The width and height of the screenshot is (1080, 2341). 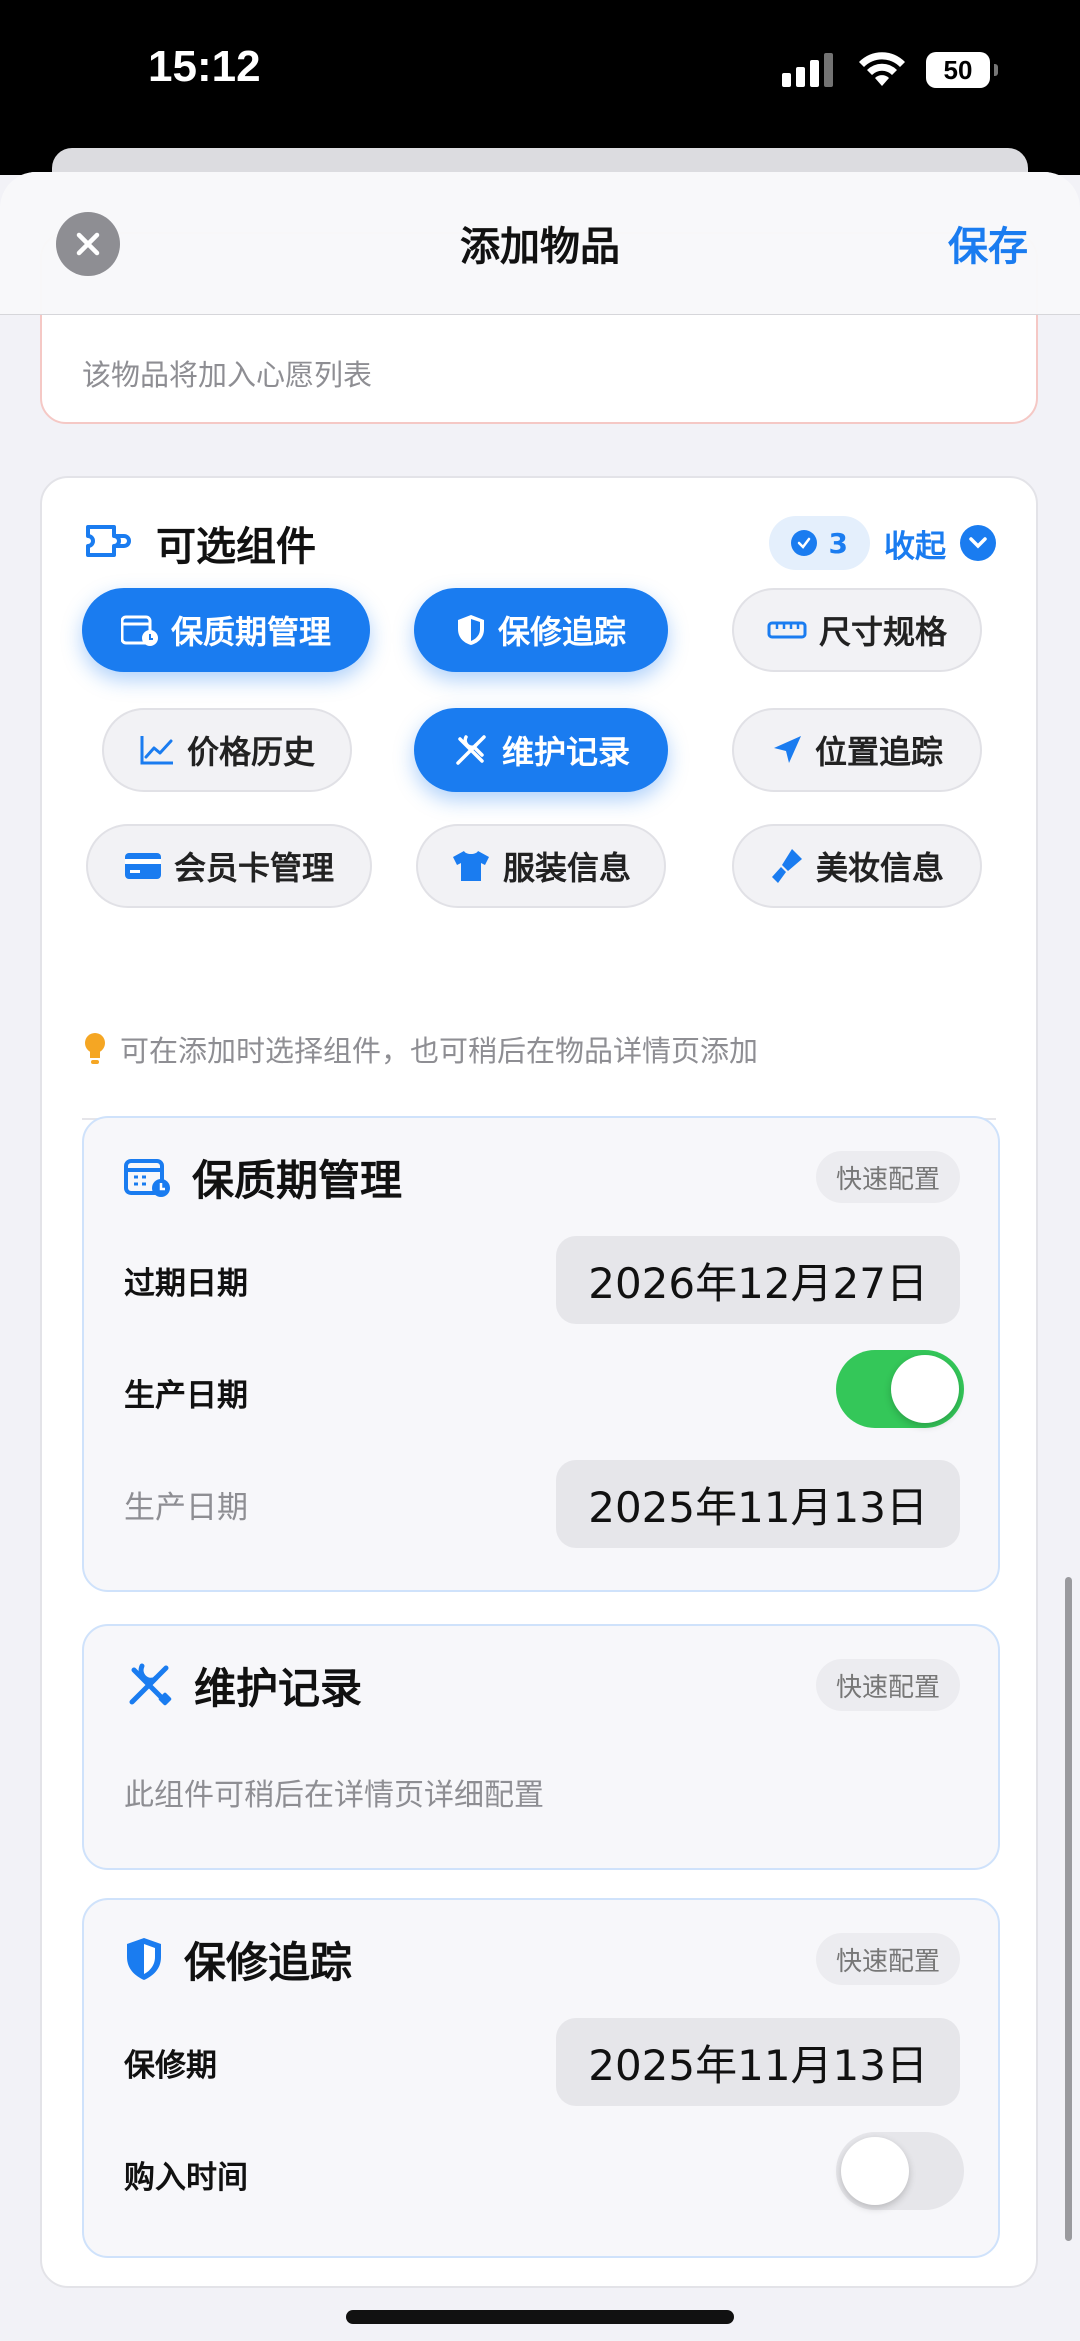 I want to click on chip-warranty: 保修追踪, so click(x=541, y=630).